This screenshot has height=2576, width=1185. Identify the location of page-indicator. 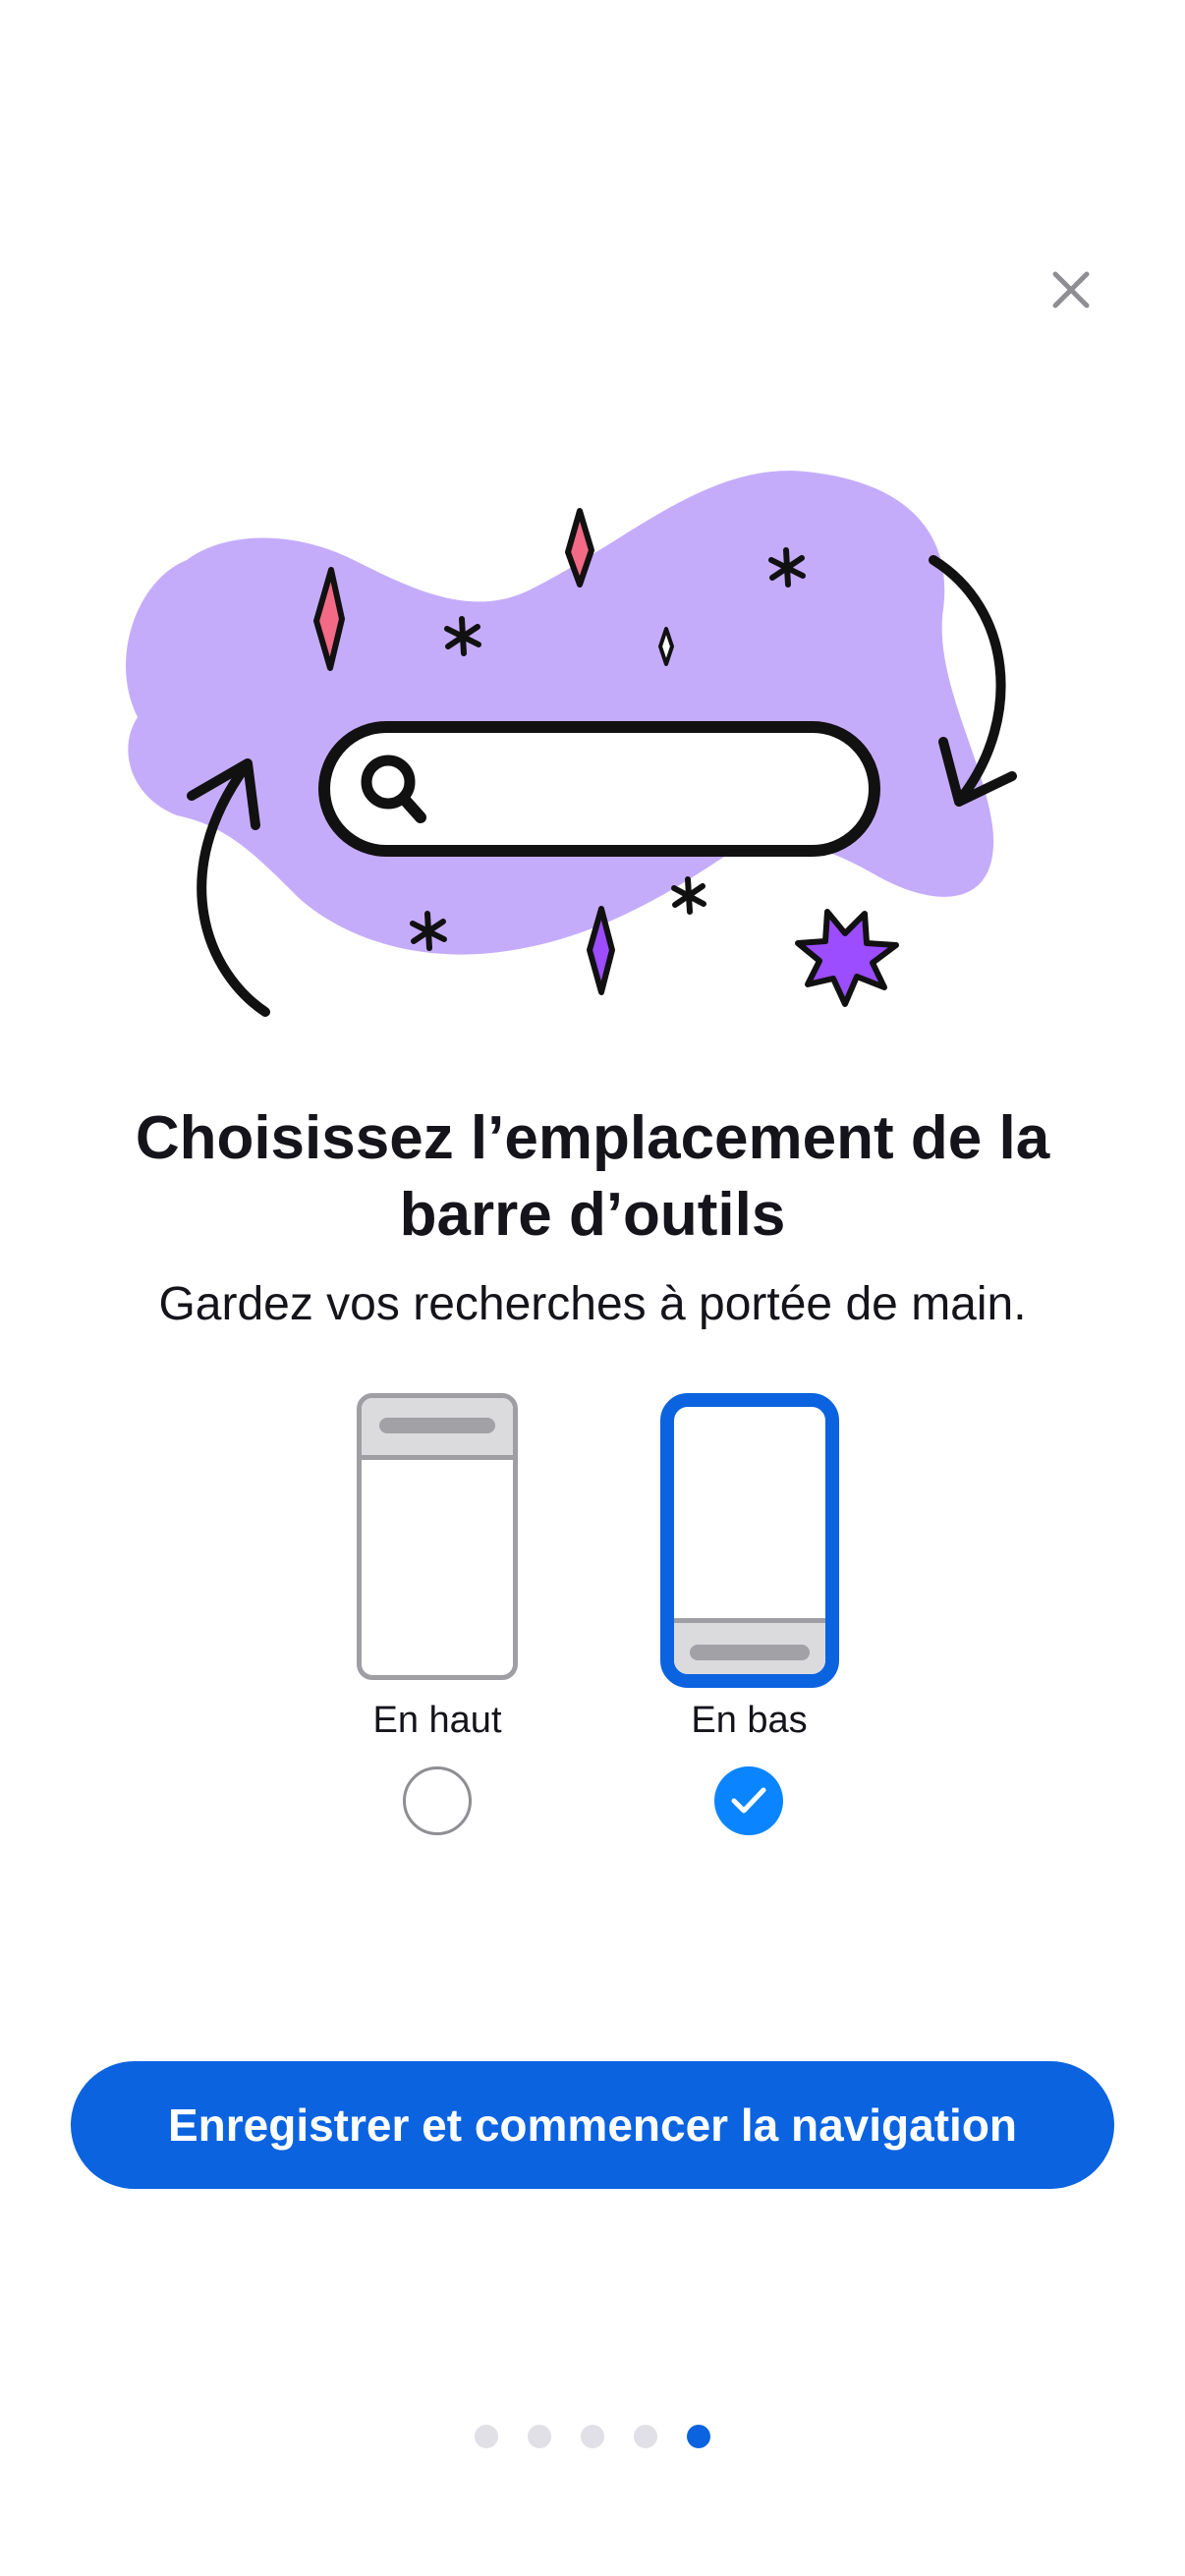
(592, 2436).